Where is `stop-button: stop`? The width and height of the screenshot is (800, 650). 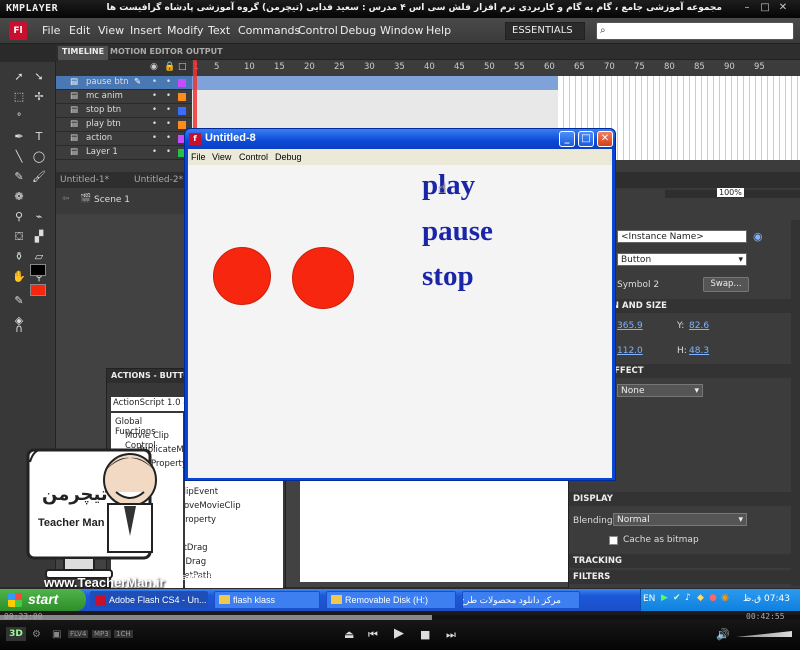 stop-button: stop is located at coordinates (448, 276).